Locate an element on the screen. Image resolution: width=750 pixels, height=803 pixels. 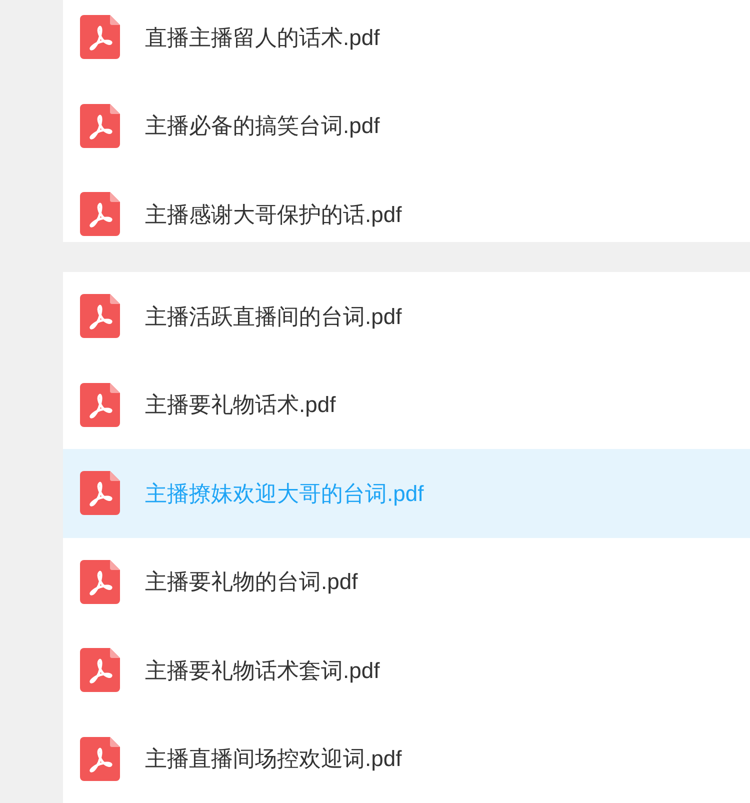
file-name: 主播活跃直播间的台词.pdf is located at coordinates (273, 316).